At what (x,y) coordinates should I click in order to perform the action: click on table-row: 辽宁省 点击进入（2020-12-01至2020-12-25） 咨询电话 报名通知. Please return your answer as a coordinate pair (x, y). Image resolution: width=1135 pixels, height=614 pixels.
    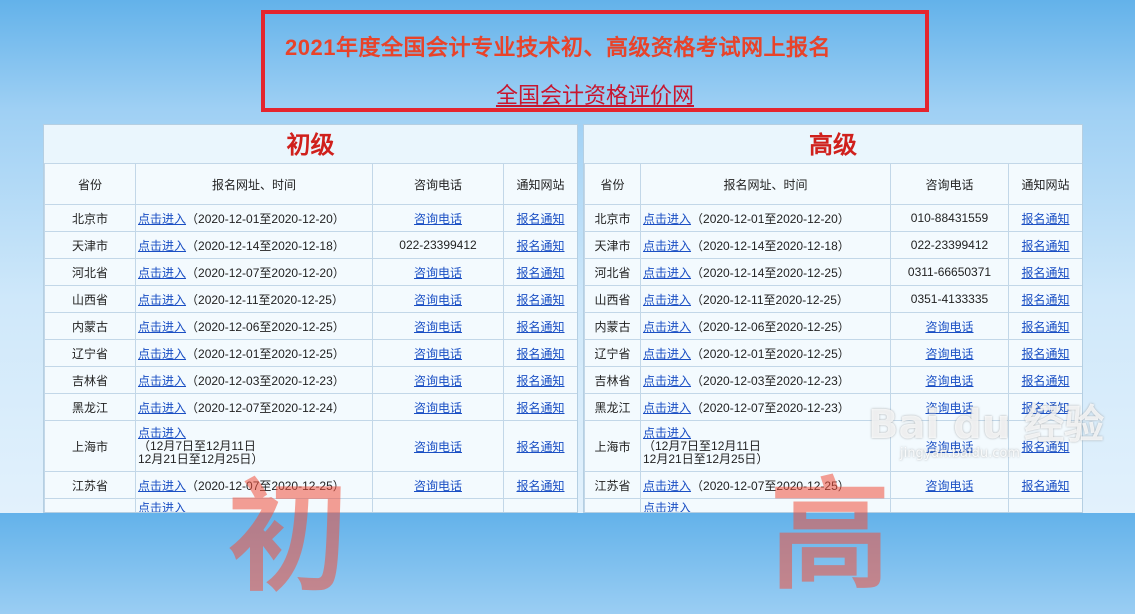
    Looking at the image, I should click on (833, 353).